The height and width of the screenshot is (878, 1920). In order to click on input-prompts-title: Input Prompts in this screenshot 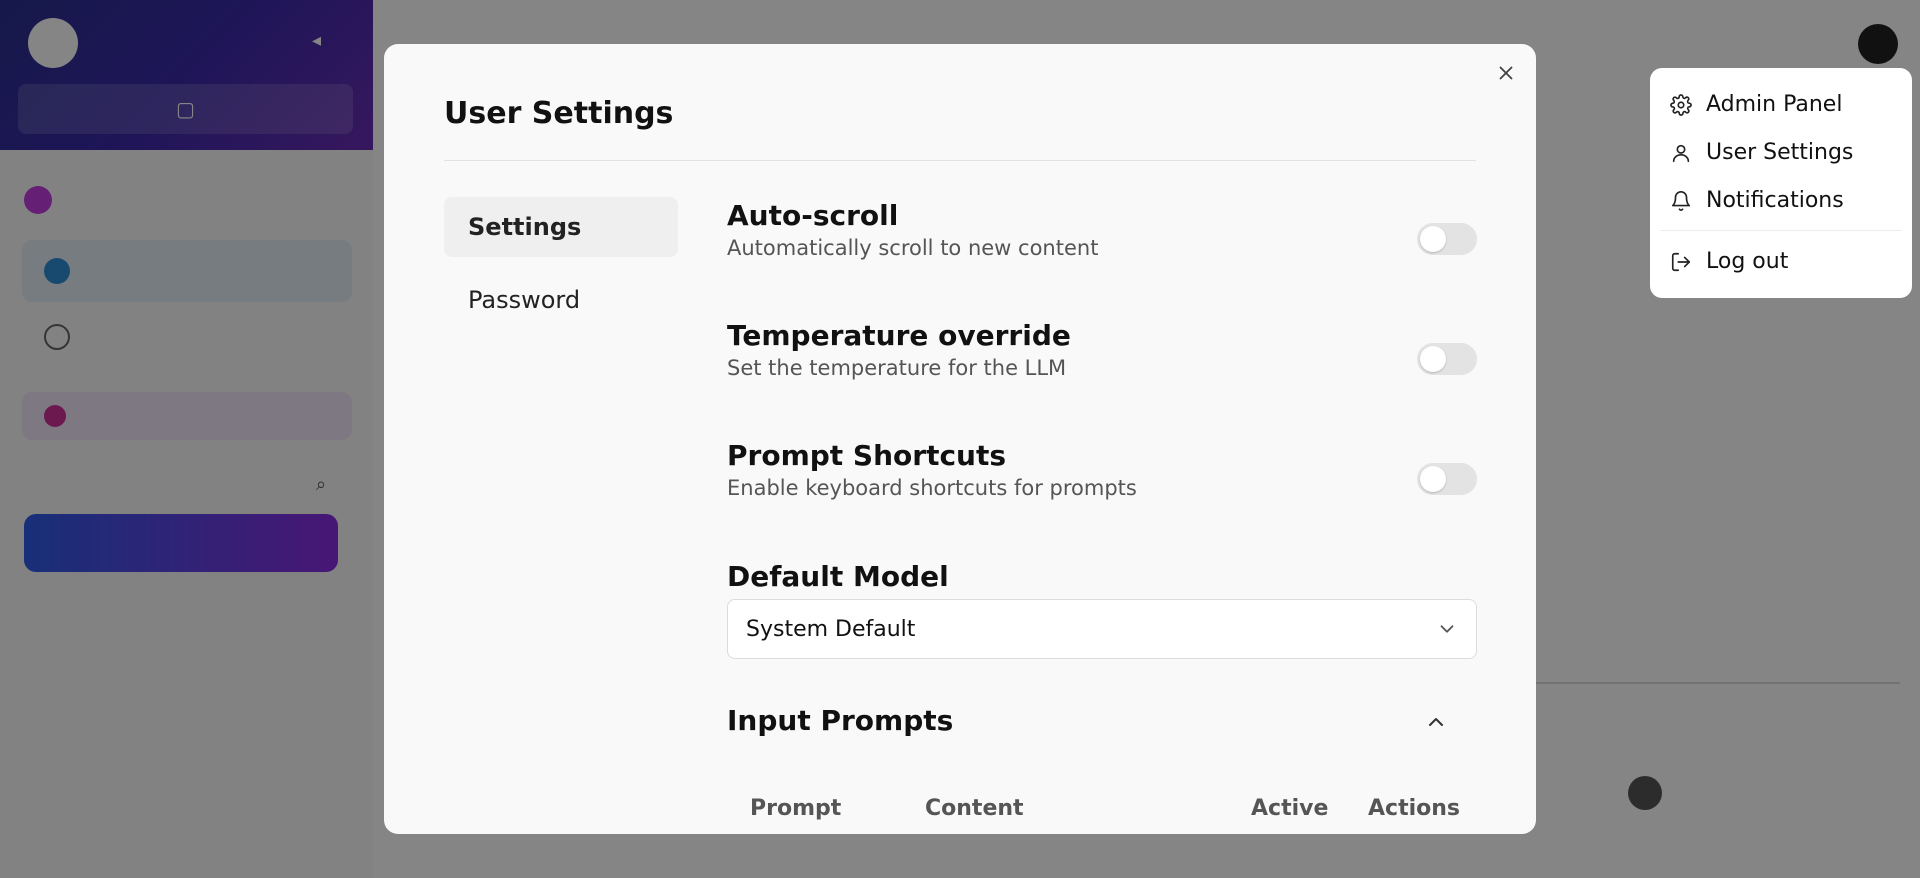, I will do `click(840, 720)`.